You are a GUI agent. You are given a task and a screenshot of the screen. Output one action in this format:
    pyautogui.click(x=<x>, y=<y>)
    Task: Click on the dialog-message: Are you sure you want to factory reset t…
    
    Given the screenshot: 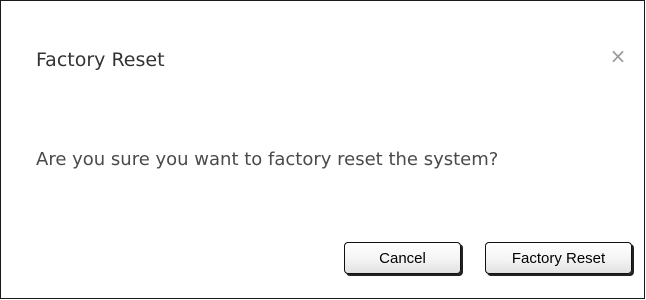 What is the action you would take?
    pyautogui.click(x=267, y=159)
    